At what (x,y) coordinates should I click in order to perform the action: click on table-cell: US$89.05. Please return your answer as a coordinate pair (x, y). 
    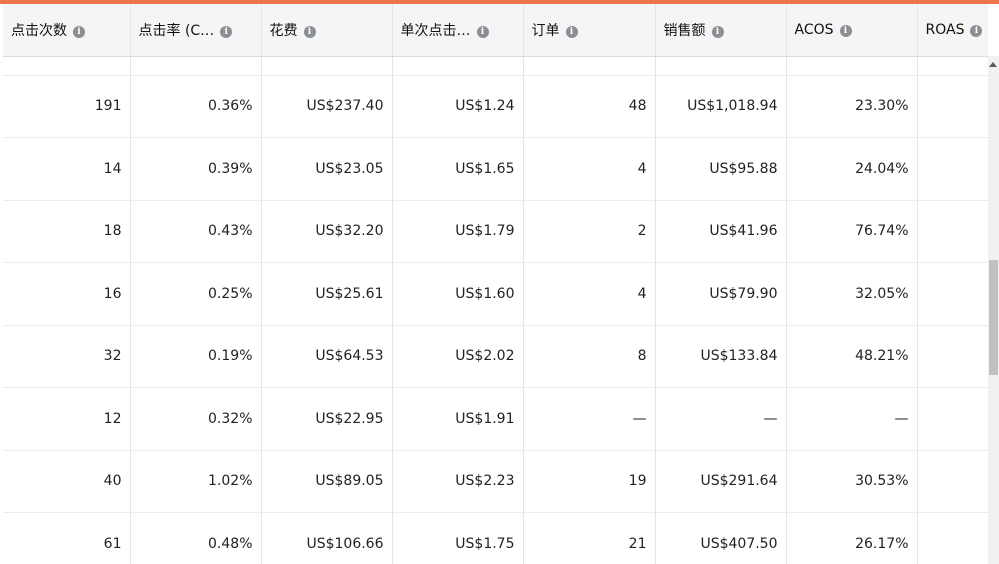
    Looking at the image, I should click on (326, 481).